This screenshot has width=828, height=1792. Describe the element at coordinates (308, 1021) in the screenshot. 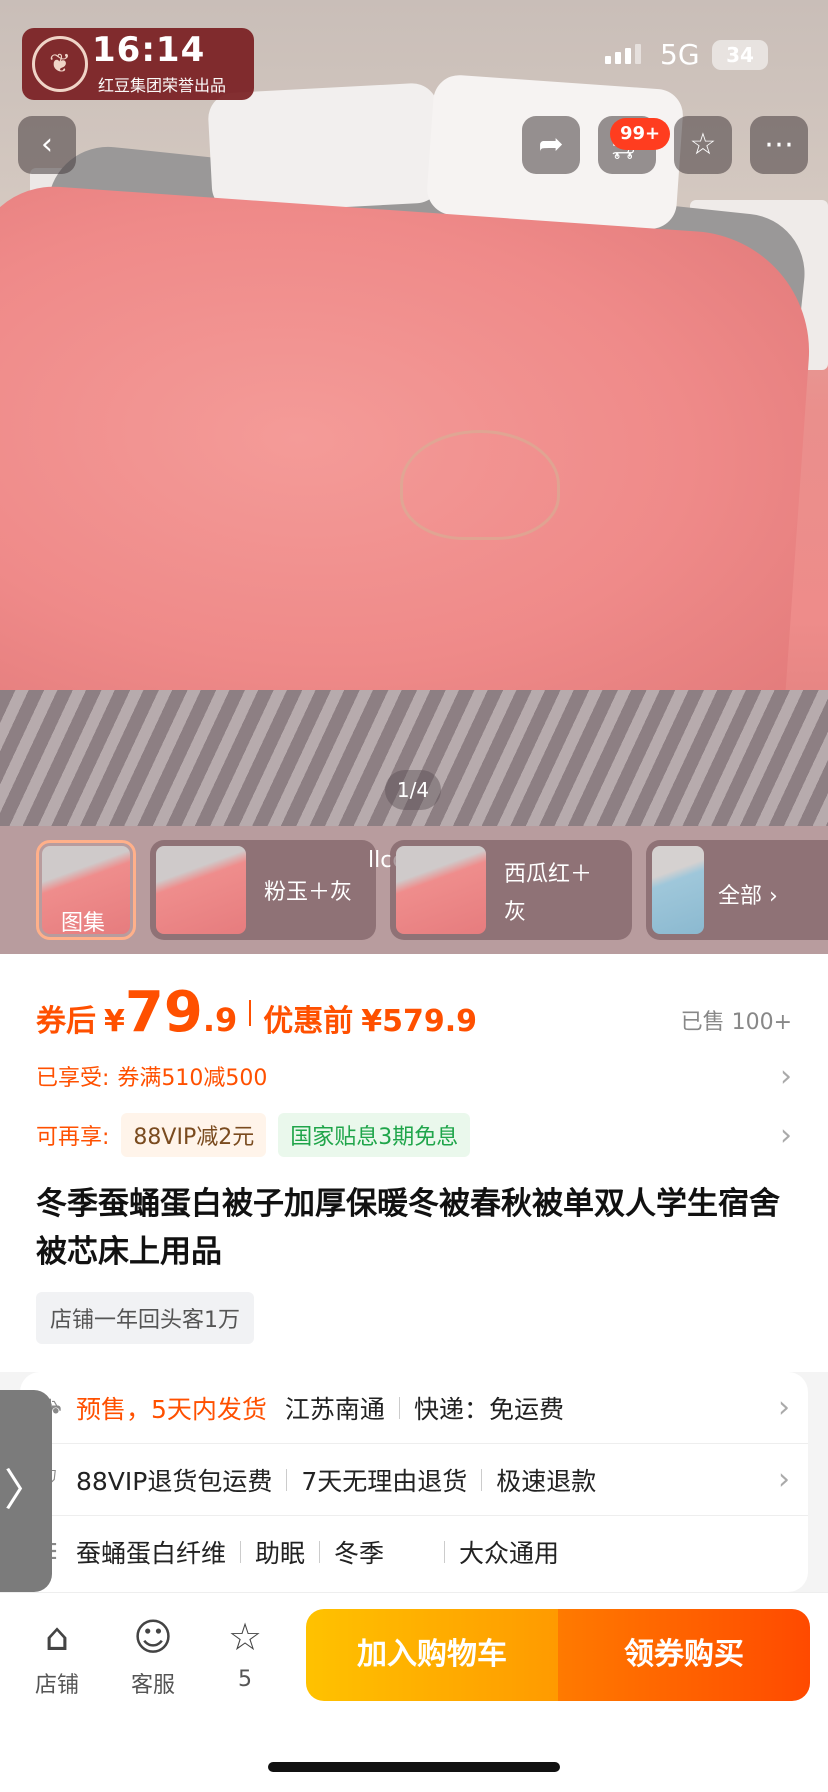

I see `before-discount-label: 优惠前` at that location.